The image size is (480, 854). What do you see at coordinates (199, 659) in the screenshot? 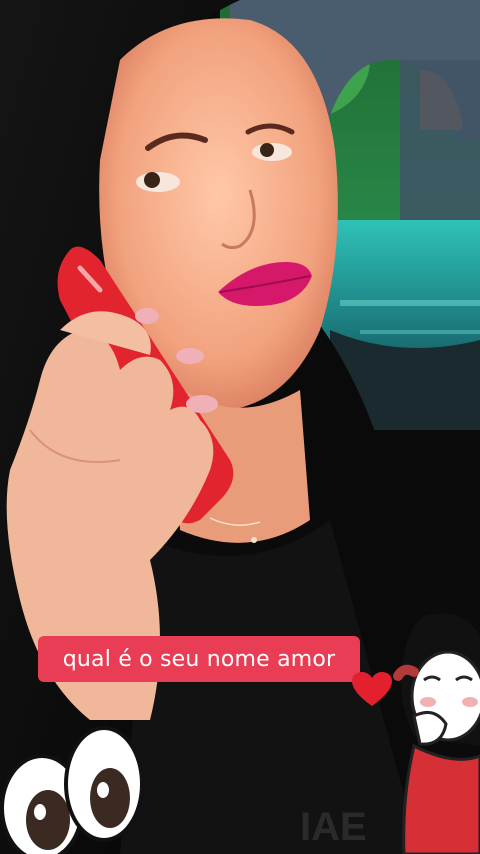
I see `caption-text: qual é o seu nome amor` at bounding box center [199, 659].